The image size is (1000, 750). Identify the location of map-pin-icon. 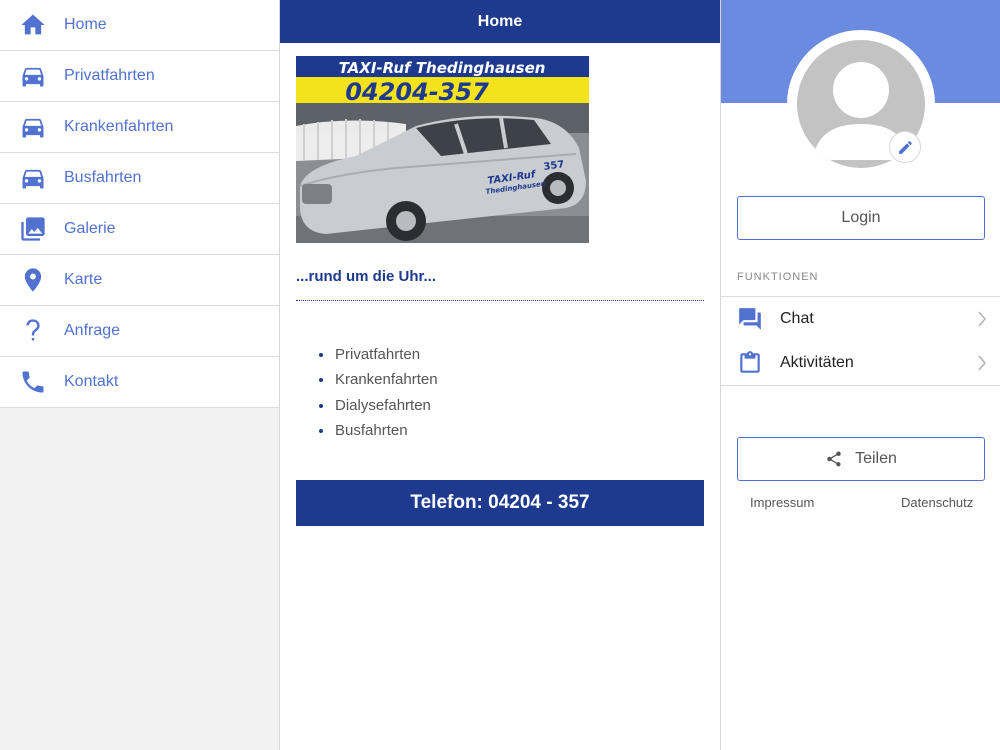
(33, 280).